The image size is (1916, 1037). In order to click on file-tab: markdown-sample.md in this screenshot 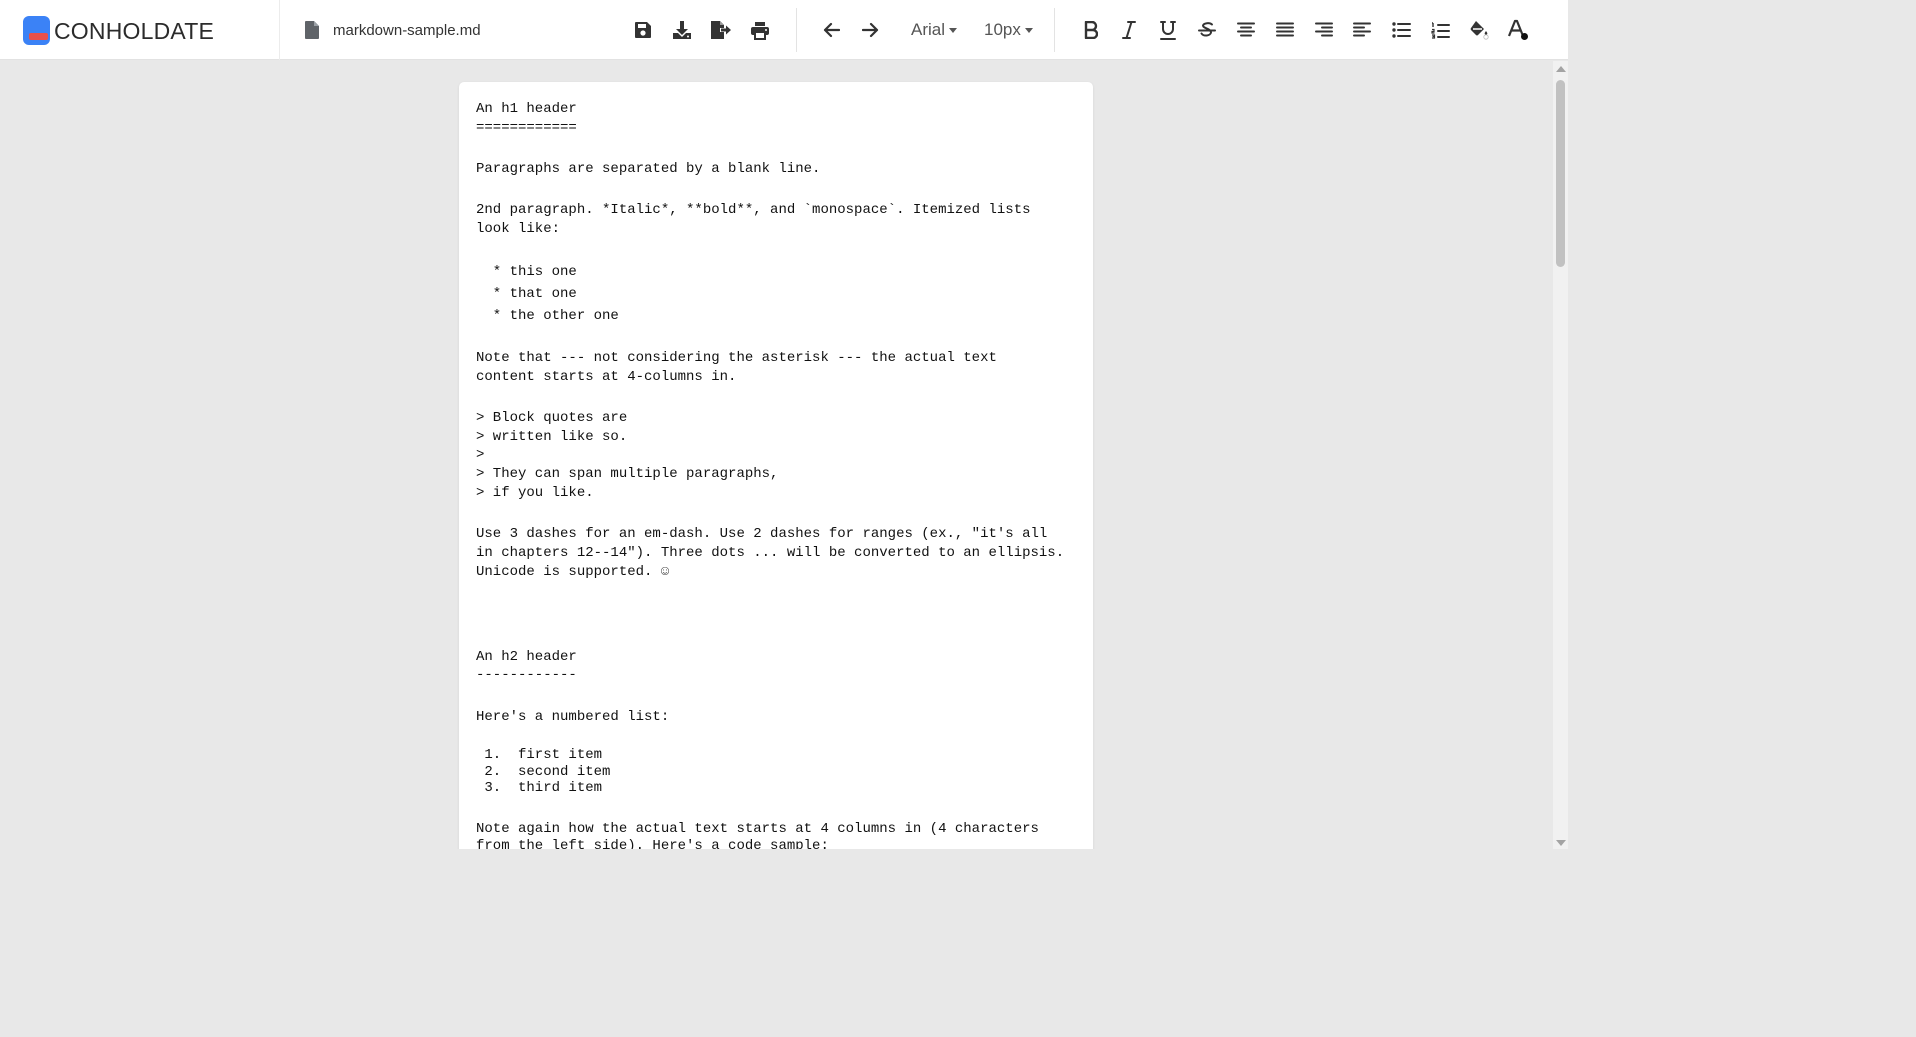, I will do `click(393, 30)`.